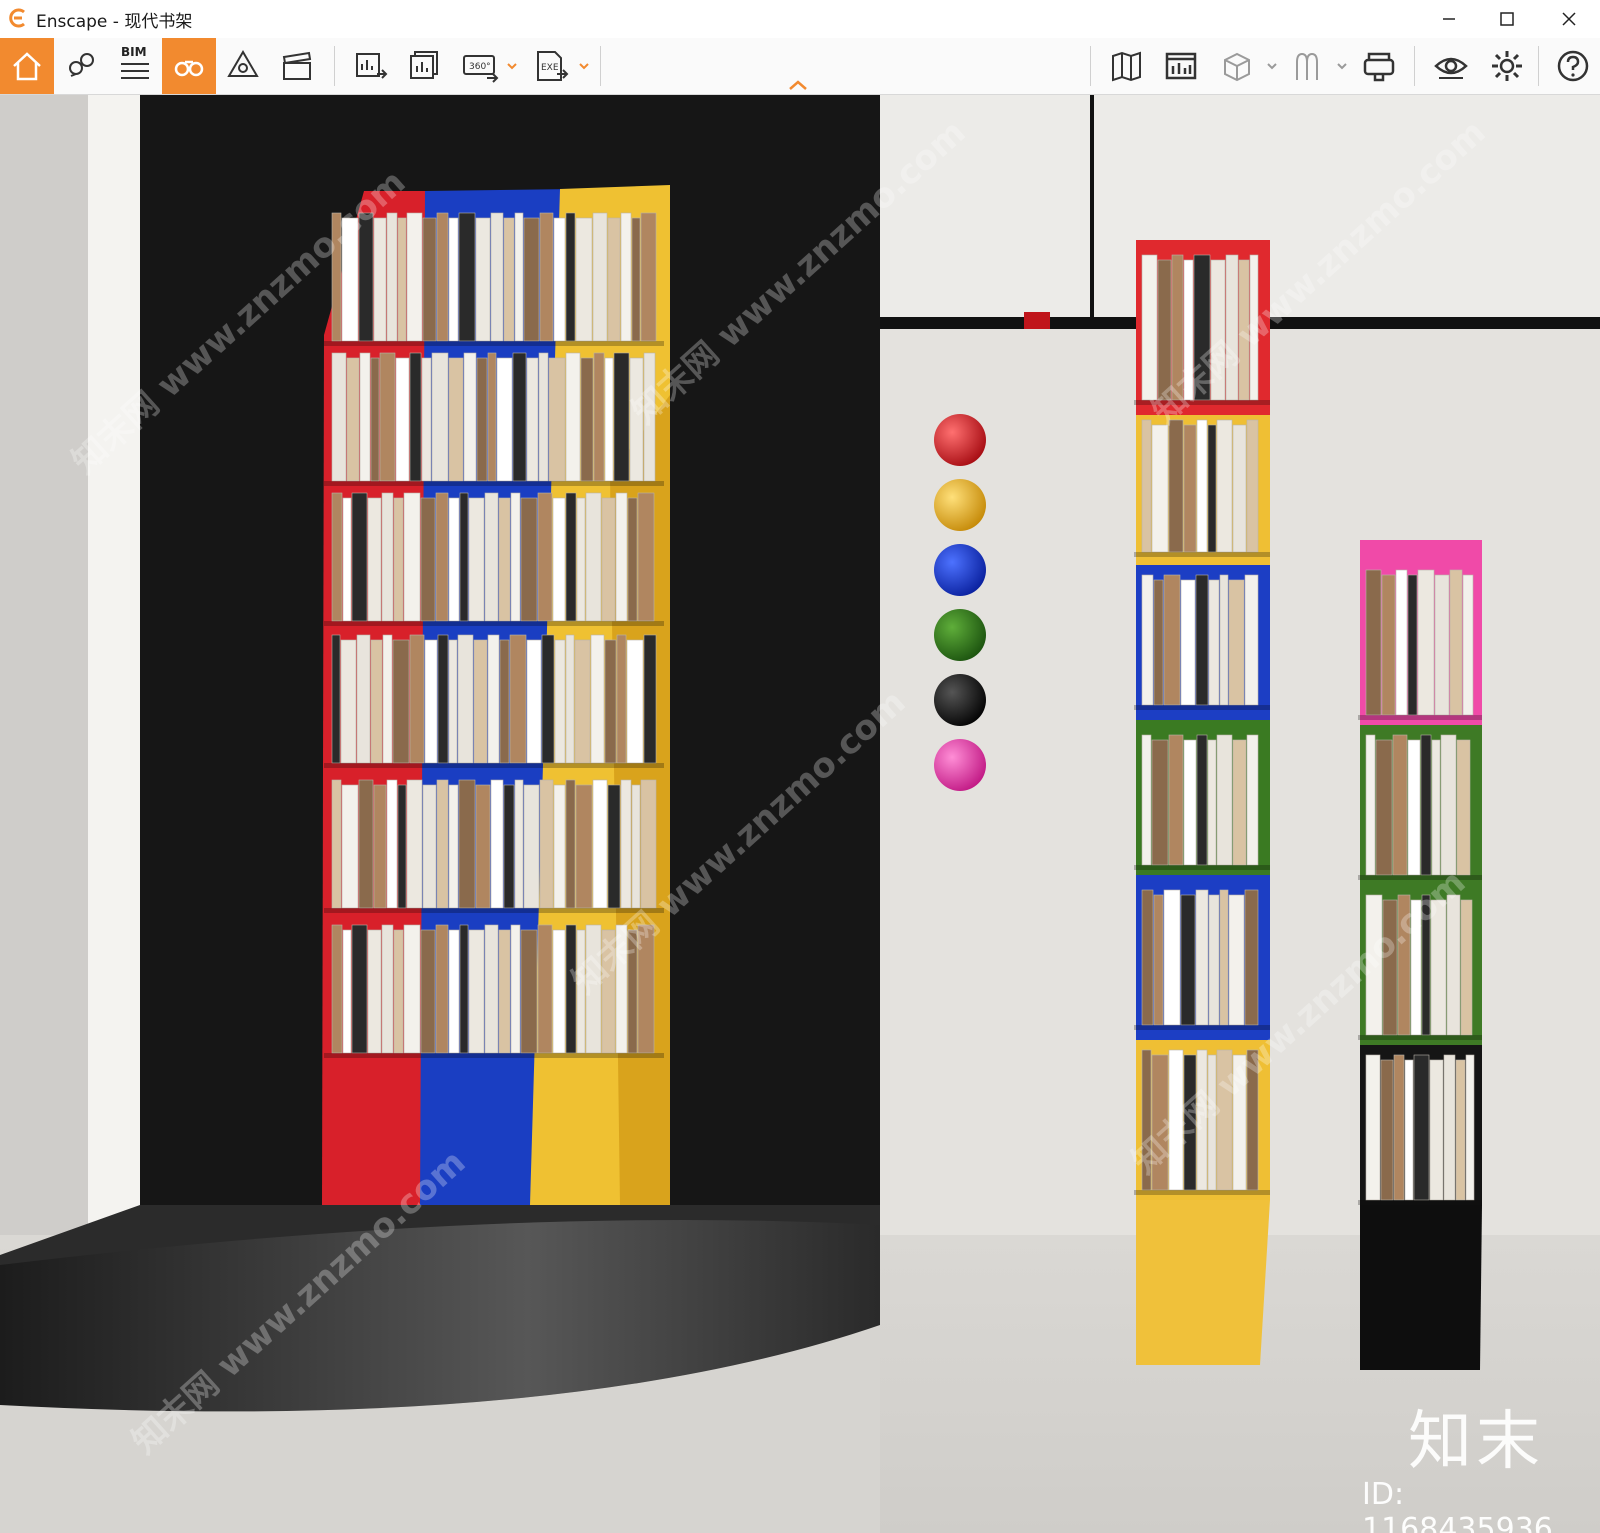 The height and width of the screenshot is (1533, 1600). What do you see at coordinates (1307, 66) in the screenshot?
I see `people-button` at bounding box center [1307, 66].